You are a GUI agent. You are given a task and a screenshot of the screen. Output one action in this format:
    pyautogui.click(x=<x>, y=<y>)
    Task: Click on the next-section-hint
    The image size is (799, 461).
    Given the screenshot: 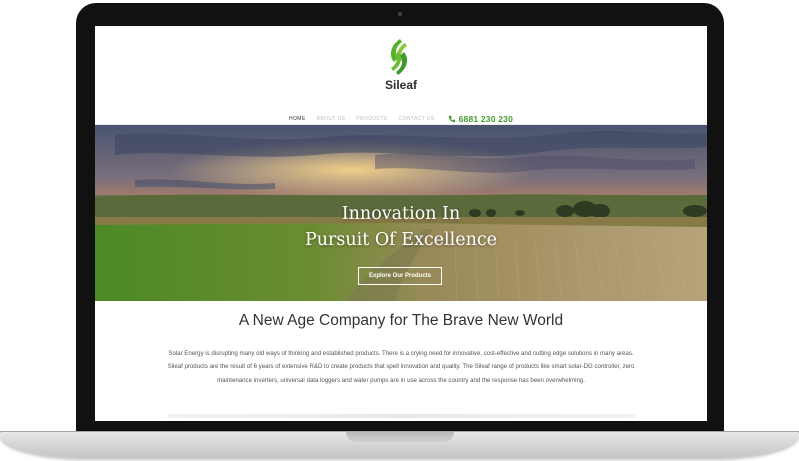 What is the action you would take?
    pyautogui.click(x=401, y=416)
    